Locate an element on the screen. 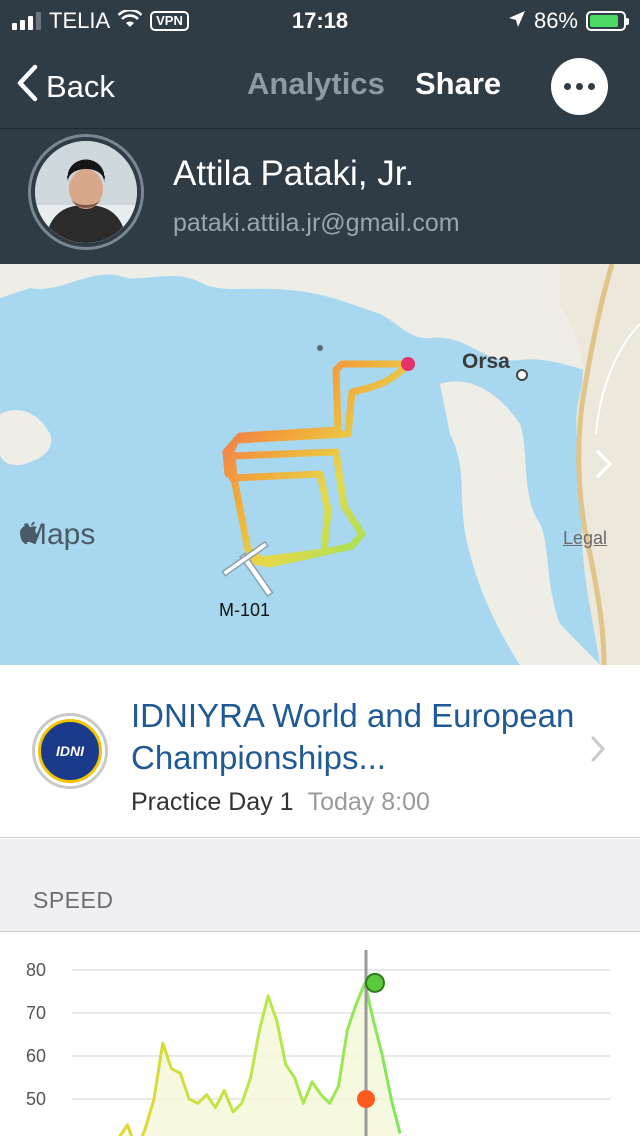  navigation-bar: Back Analytics Share is located at coordinates (320, 86).